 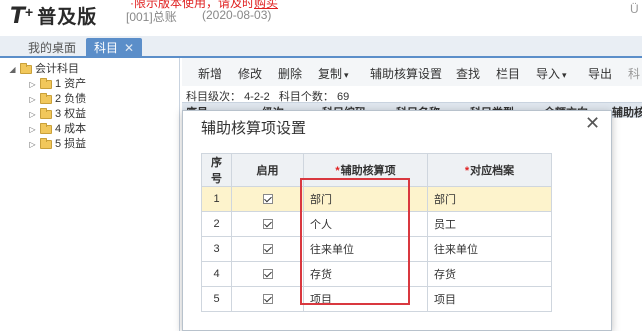 What do you see at coordinates (290, 73) in the screenshot?
I see `delete-button: 删除` at bounding box center [290, 73].